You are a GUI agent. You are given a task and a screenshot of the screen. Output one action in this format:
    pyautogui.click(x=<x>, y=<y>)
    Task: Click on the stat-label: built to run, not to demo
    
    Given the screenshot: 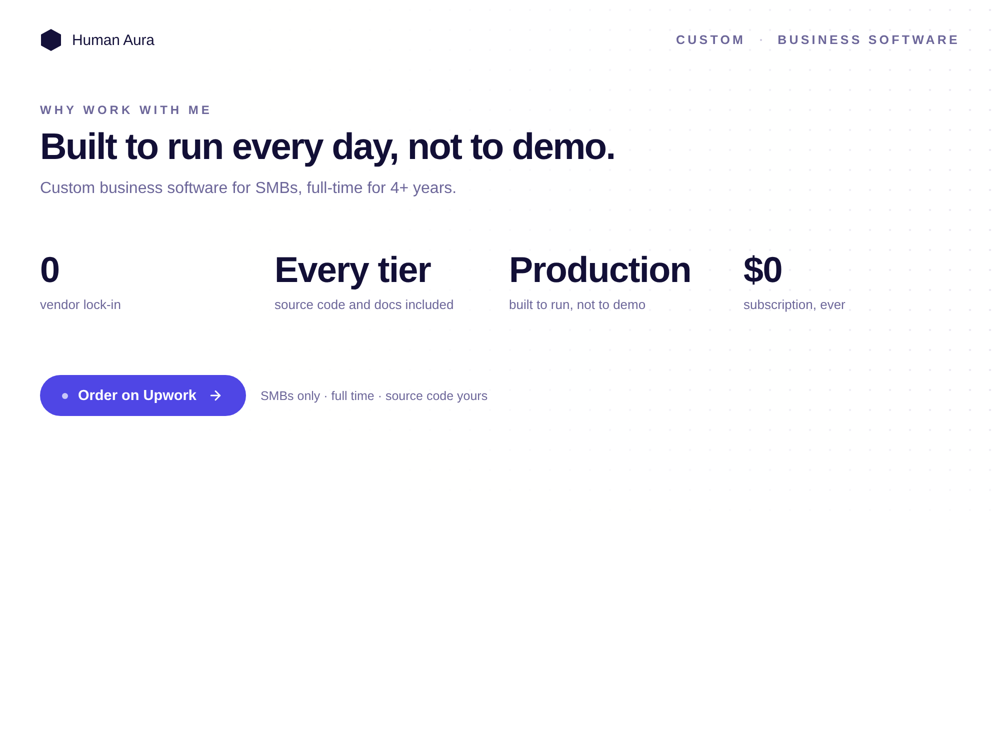 What is the action you would take?
    pyautogui.click(x=578, y=305)
    